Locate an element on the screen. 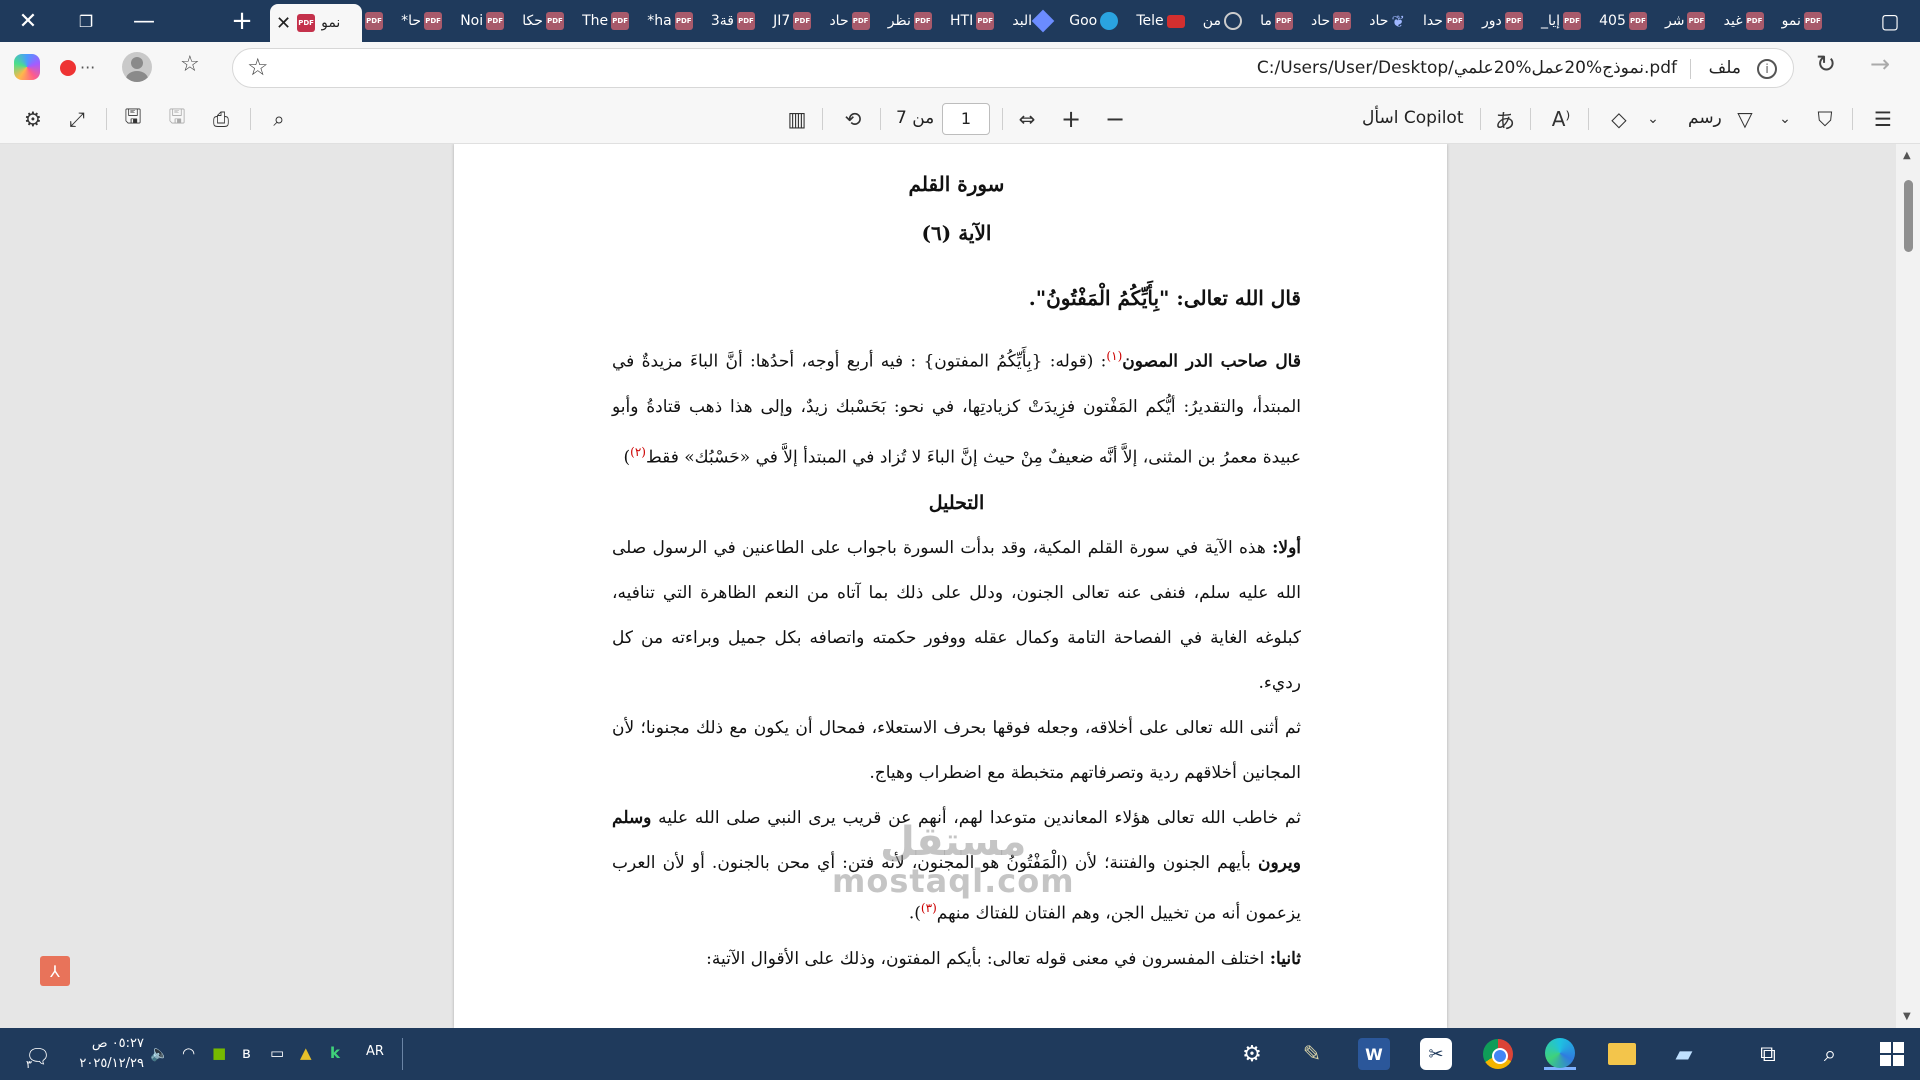  browser-tab: HTI PDF is located at coordinates (972, 21).